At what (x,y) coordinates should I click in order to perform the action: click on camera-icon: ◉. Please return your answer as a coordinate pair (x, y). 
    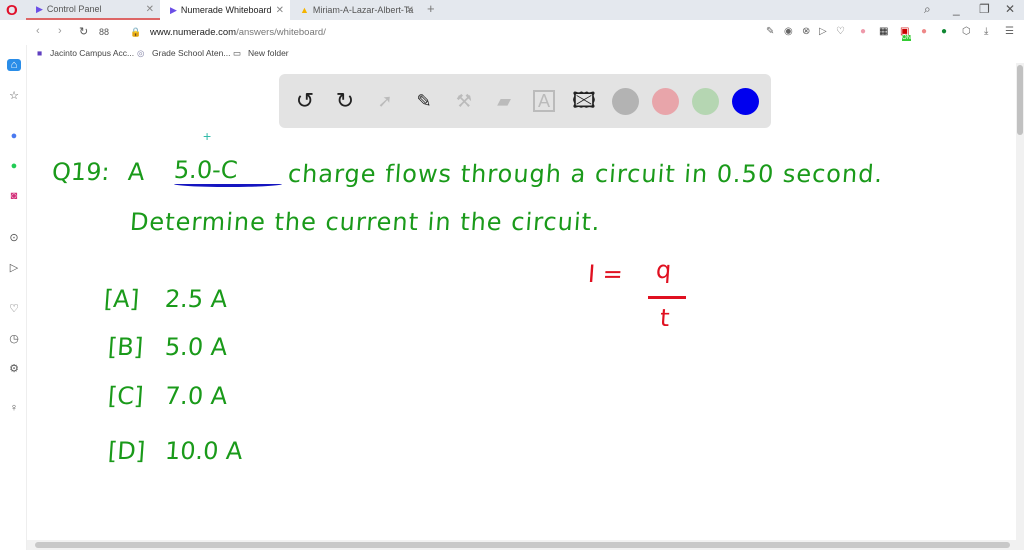
    Looking at the image, I should click on (788, 31).